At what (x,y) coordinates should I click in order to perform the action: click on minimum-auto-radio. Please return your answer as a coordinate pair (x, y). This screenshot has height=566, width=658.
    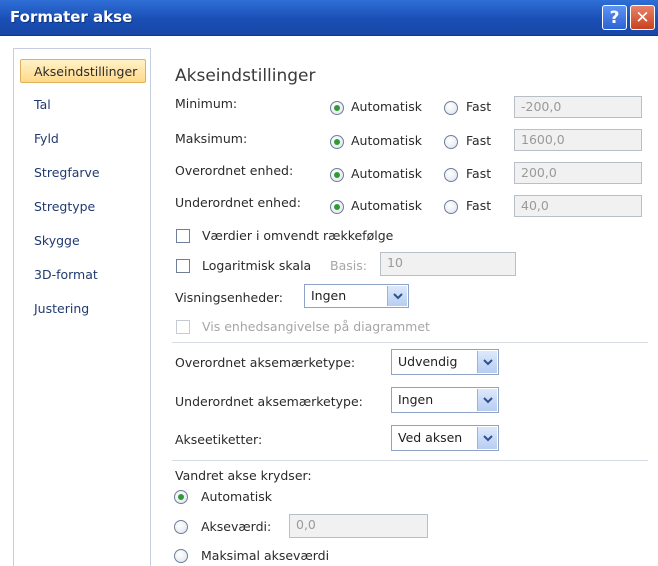
    Looking at the image, I should click on (337, 108).